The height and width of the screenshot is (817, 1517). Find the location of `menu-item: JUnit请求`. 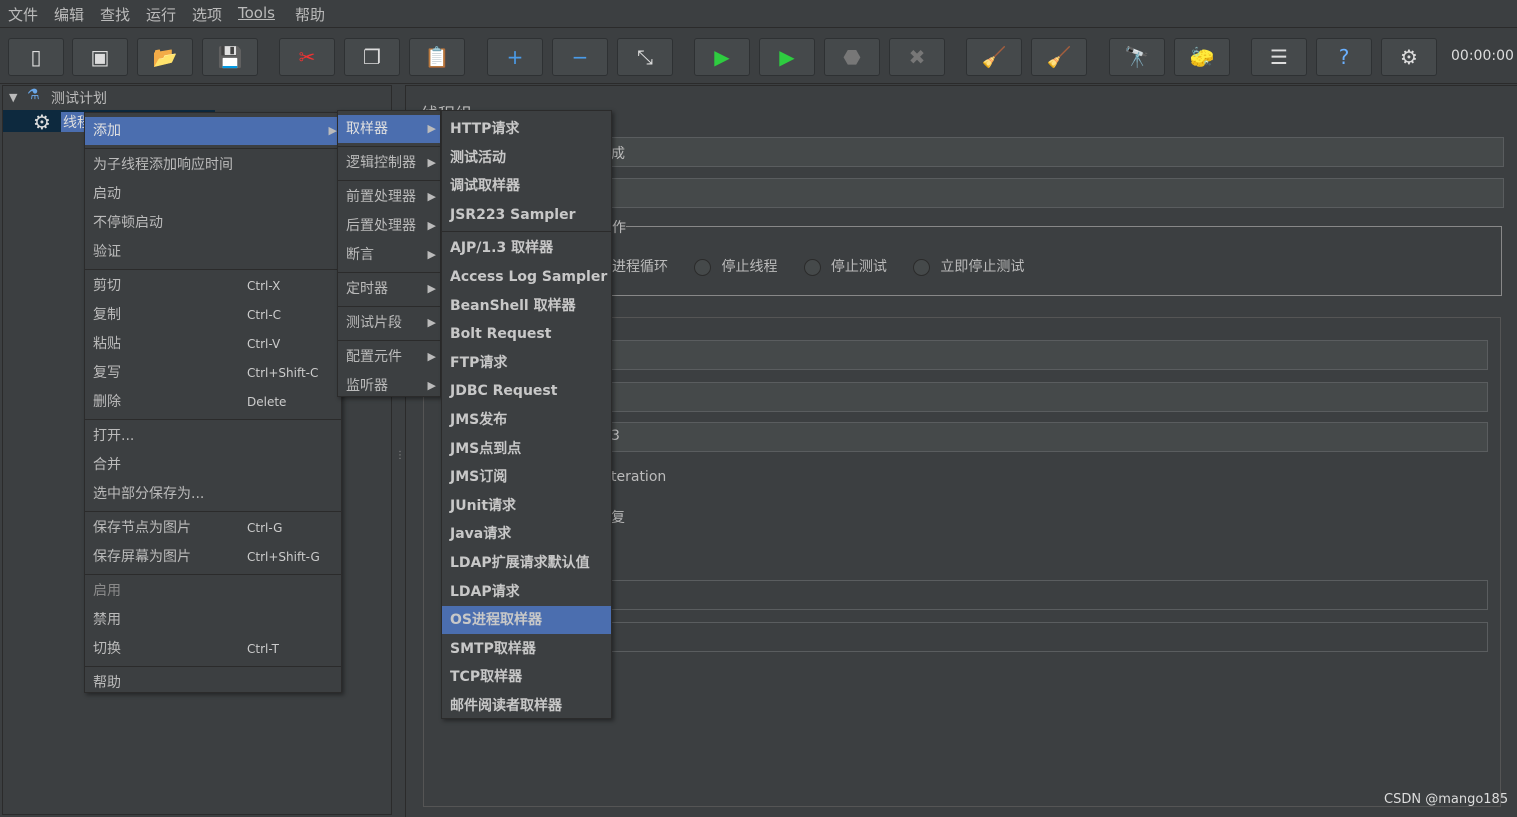

menu-item: JUnit请求 is located at coordinates (526, 506).